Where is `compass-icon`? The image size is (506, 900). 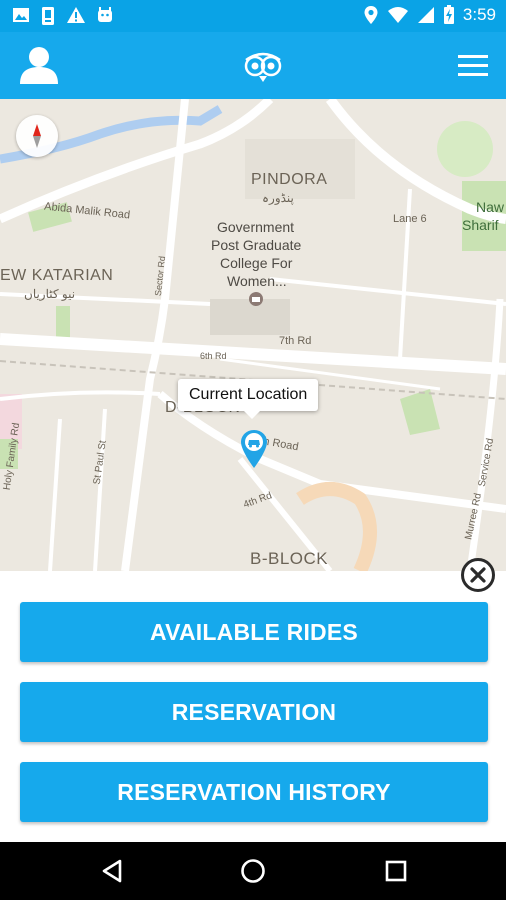 compass-icon is located at coordinates (37, 136).